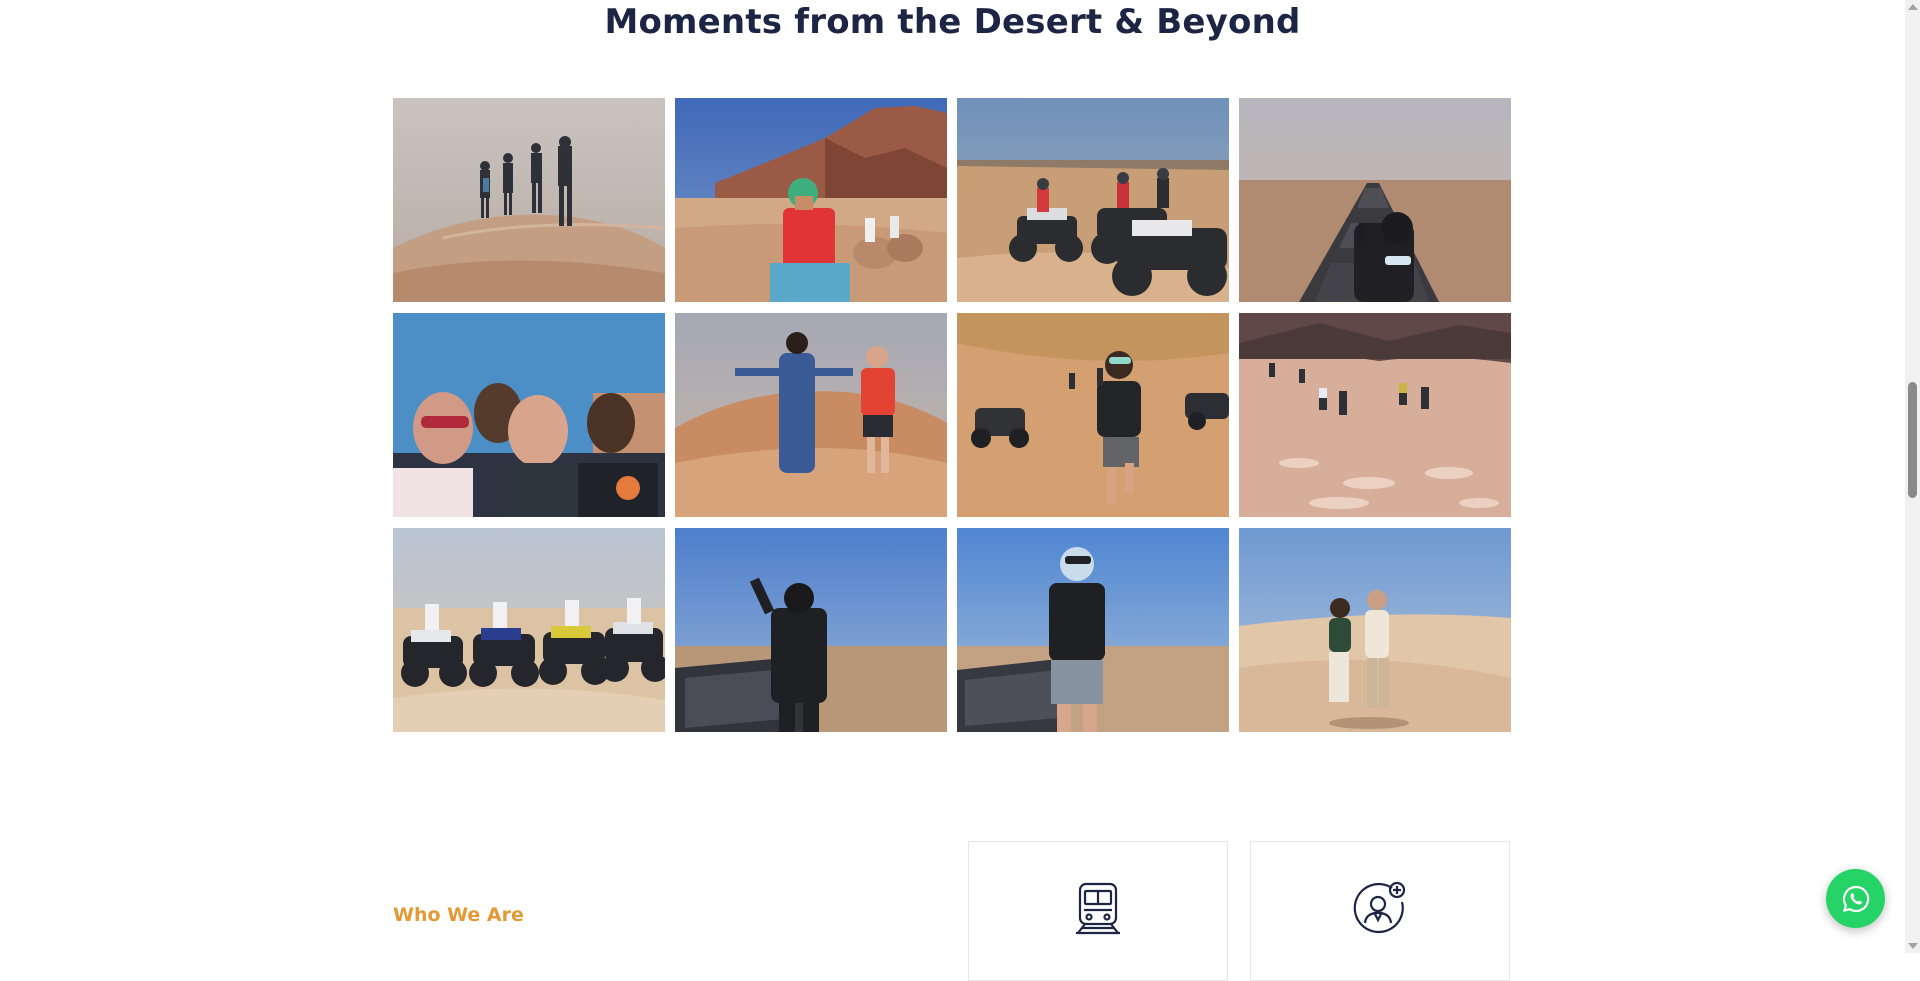 This screenshot has width=1920, height=981. What do you see at coordinates (1375, 200) in the screenshot?
I see `gallery-photo-iron-ore-train-rider` at bounding box center [1375, 200].